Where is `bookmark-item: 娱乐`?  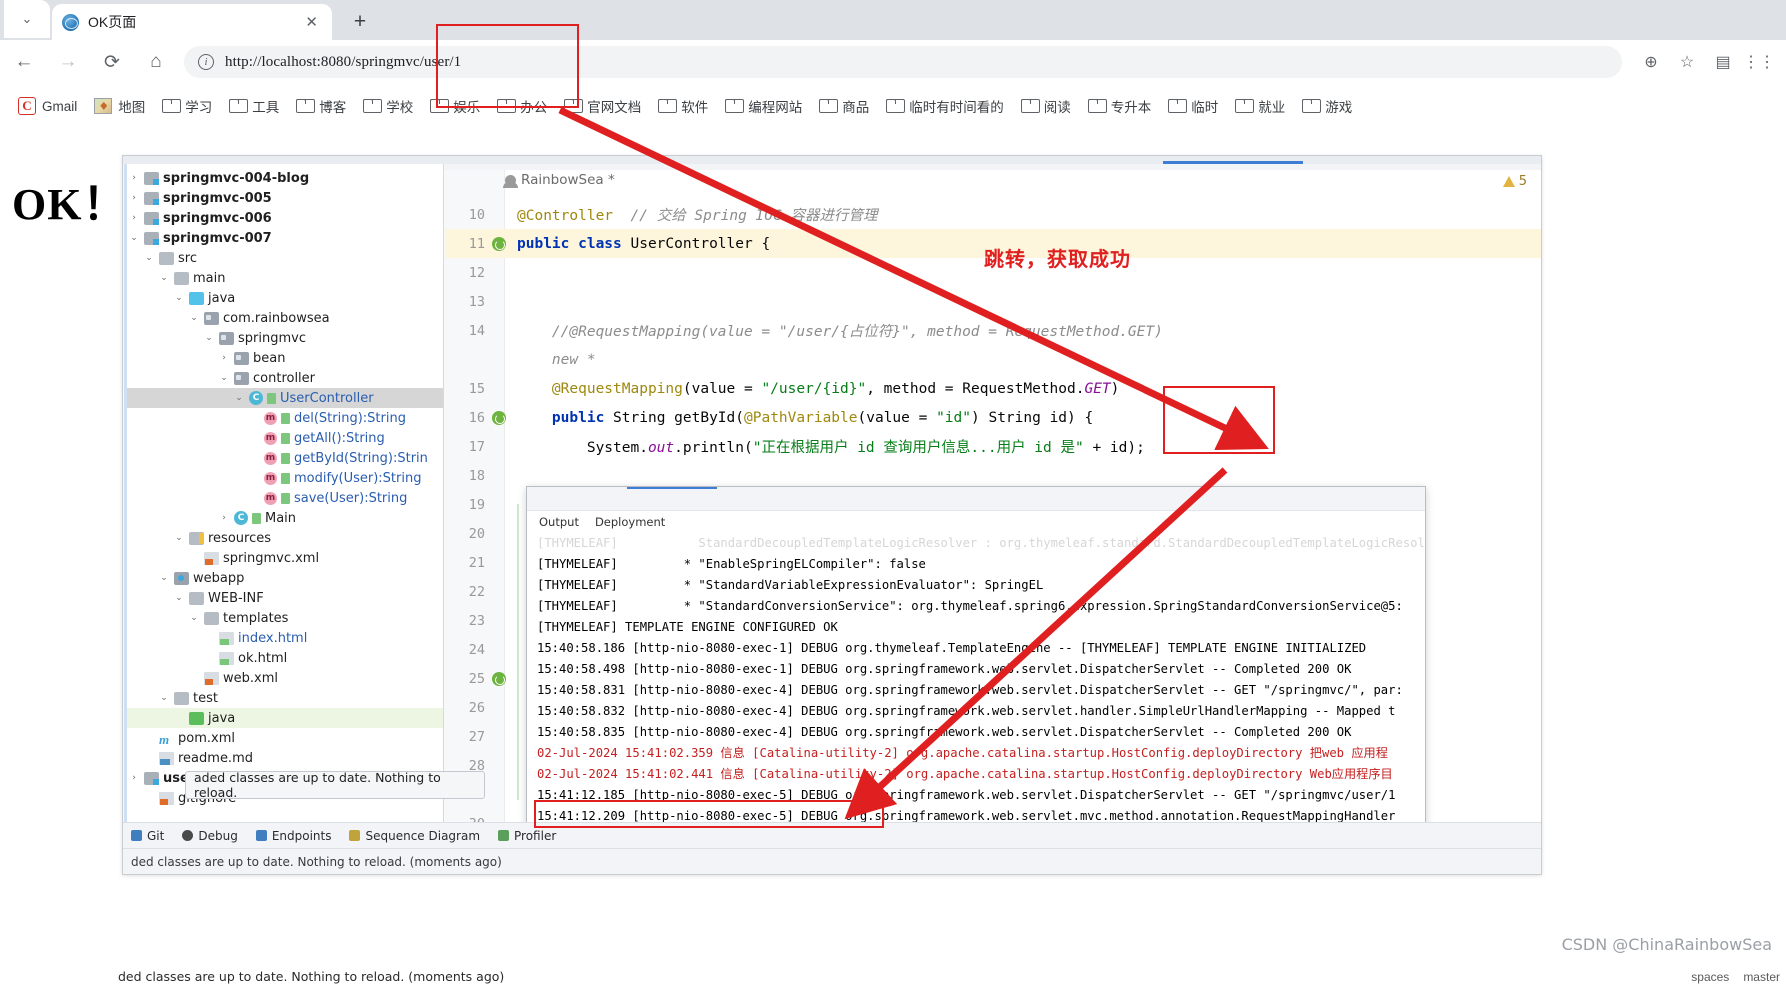 bookmark-item: 娱乐 is located at coordinates (455, 106).